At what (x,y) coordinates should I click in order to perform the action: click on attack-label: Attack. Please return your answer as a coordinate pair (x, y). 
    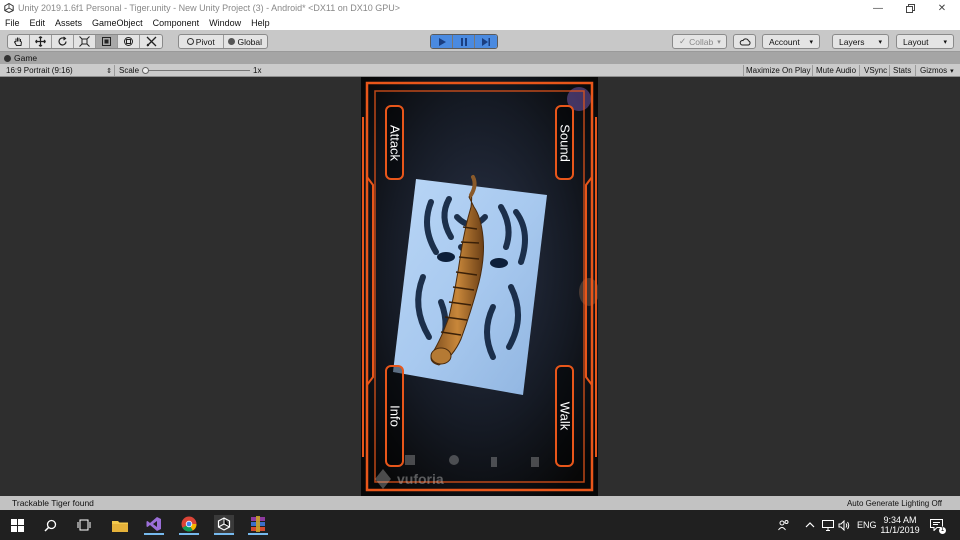
    Looking at the image, I should click on (394, 142).